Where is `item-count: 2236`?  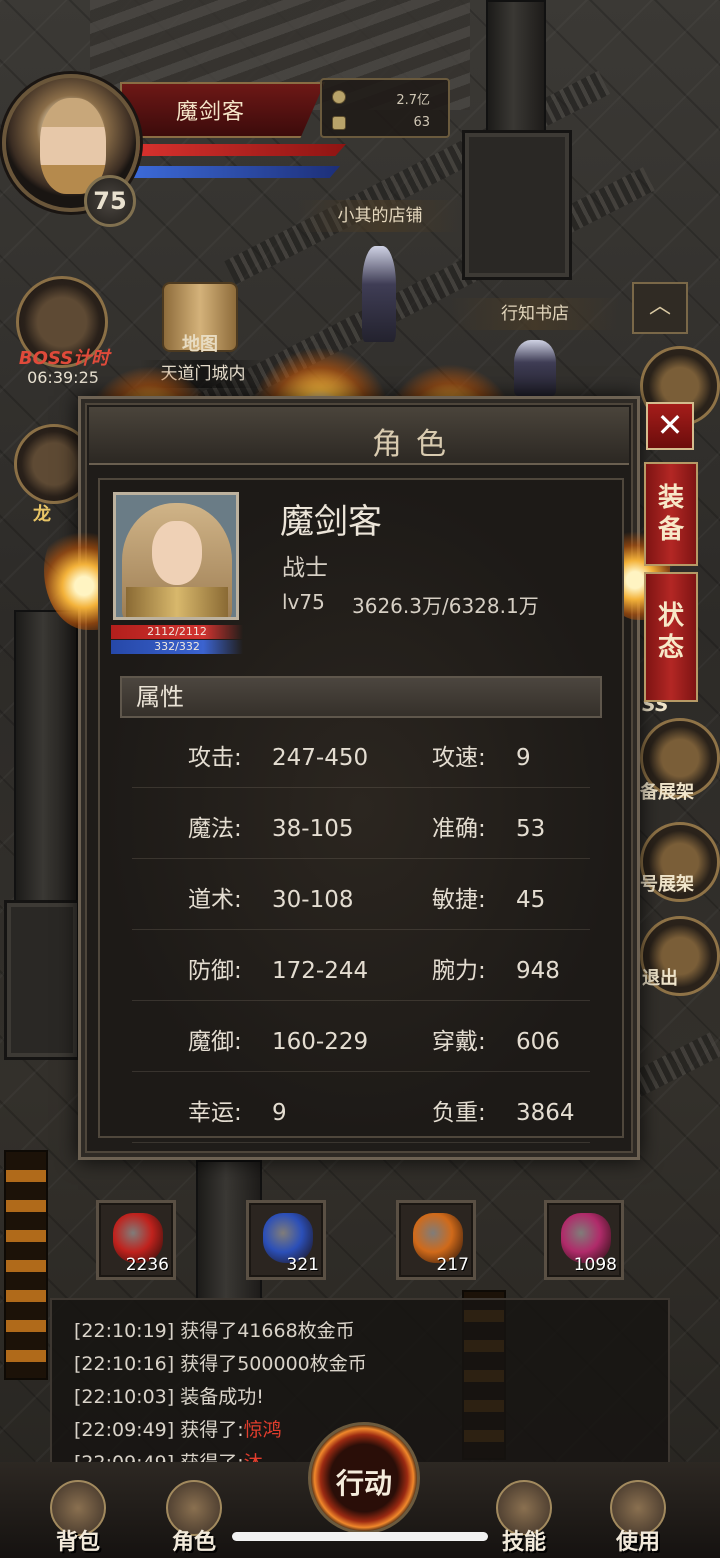
item-count: 2236 is located at coordinates (147, 1265).